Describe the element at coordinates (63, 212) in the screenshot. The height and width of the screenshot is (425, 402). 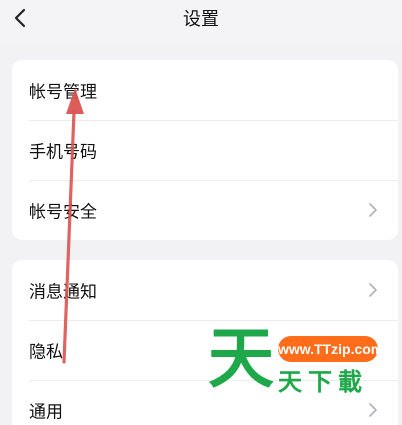
I see `row-label: 帐号安全` at that location.